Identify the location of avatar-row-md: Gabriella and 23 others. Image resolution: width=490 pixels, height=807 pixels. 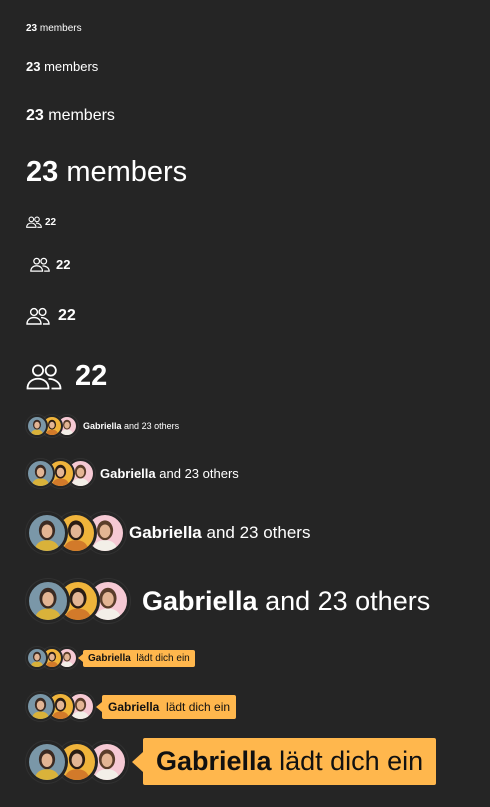
(168, 533).